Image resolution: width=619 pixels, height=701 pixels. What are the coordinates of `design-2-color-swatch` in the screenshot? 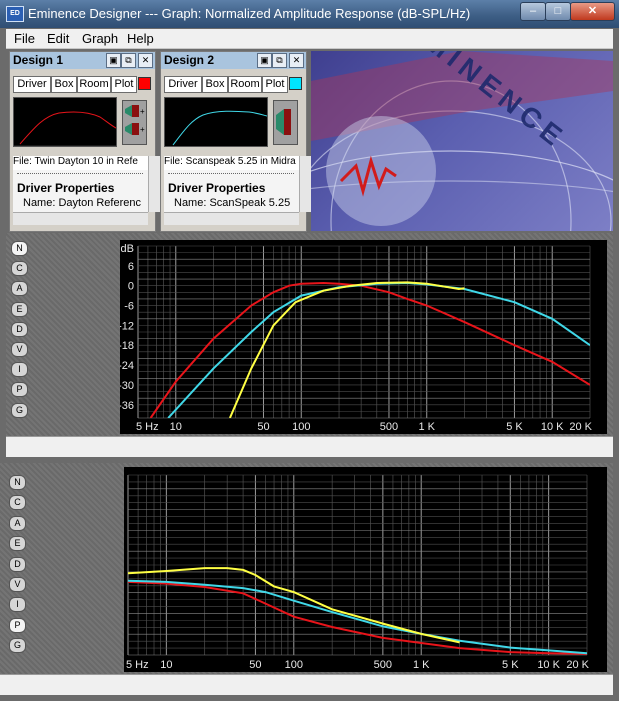 It's located at (295, 83).